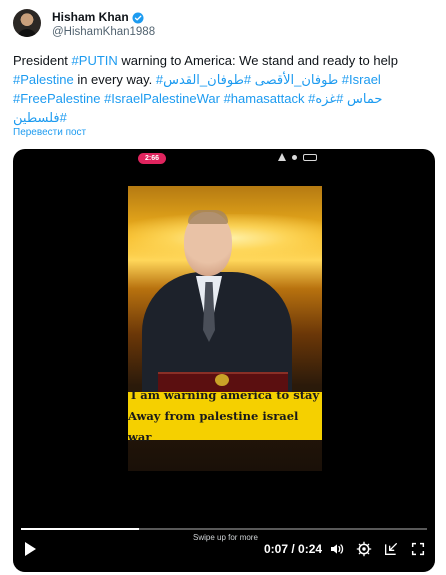 Image resolution: width=446 pixels, height=575 pixels. What do you see at coordinates (264, 98) in the screenshot?
I see `hashtag-link: #hamasattack` at bounding box center [264, 98].